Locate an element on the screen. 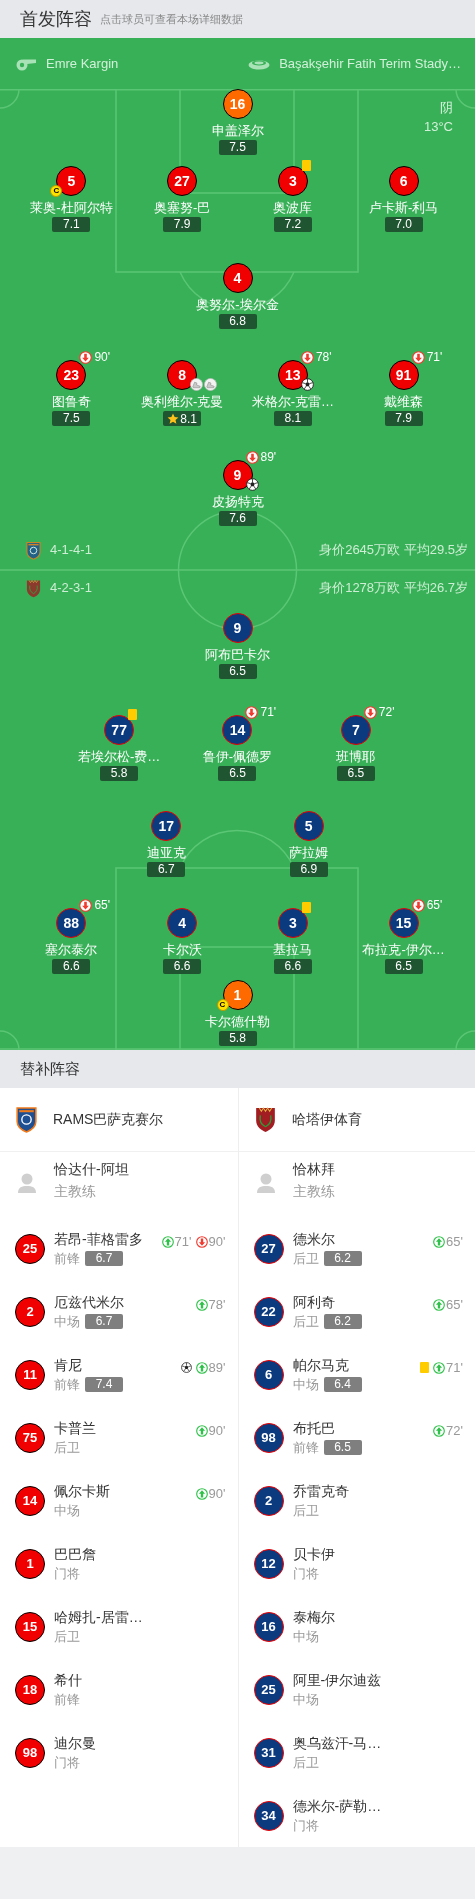 The height and width of the screenshot is (1899, 475). section-title: 首发阵容 is located at coordinates (56, 19).